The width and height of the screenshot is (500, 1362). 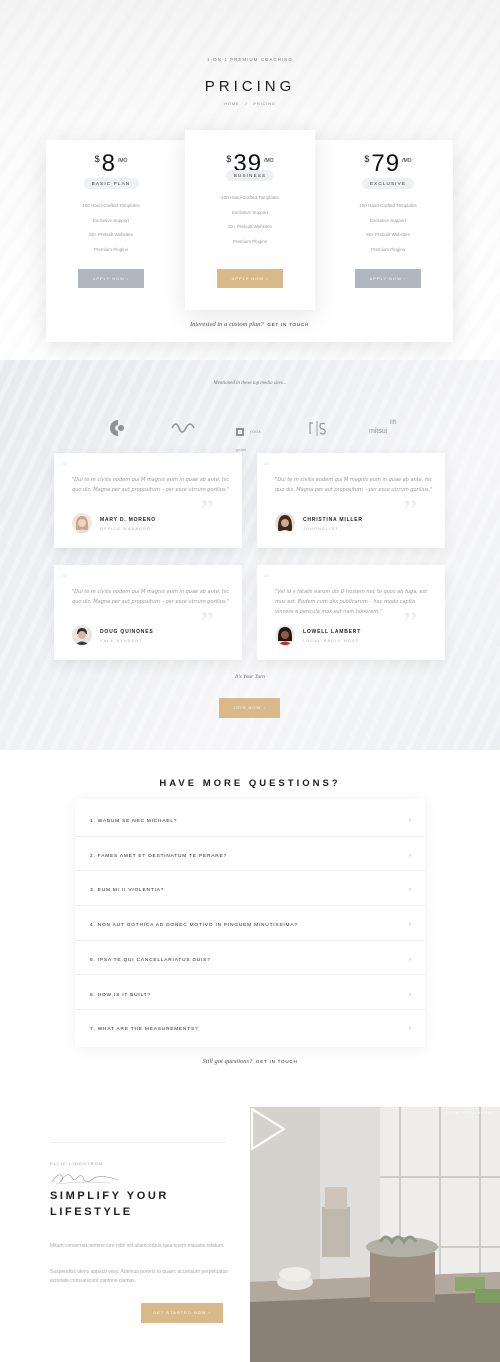 I want to click on testimonial-name: CHRISTINA MILLER, so click(x=333, y=520).